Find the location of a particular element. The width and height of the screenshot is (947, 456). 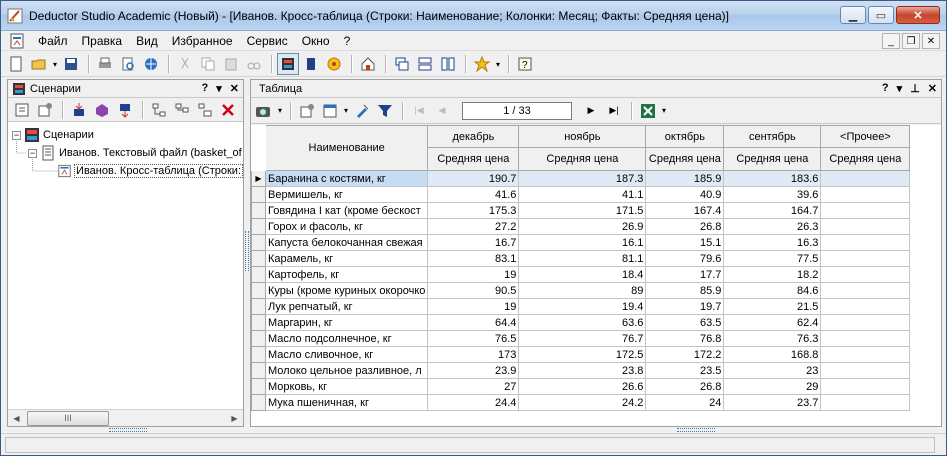

table-row: Карамель, кг 83.1 81.1 79.6 77.5 is located at coordinates (581, 258).